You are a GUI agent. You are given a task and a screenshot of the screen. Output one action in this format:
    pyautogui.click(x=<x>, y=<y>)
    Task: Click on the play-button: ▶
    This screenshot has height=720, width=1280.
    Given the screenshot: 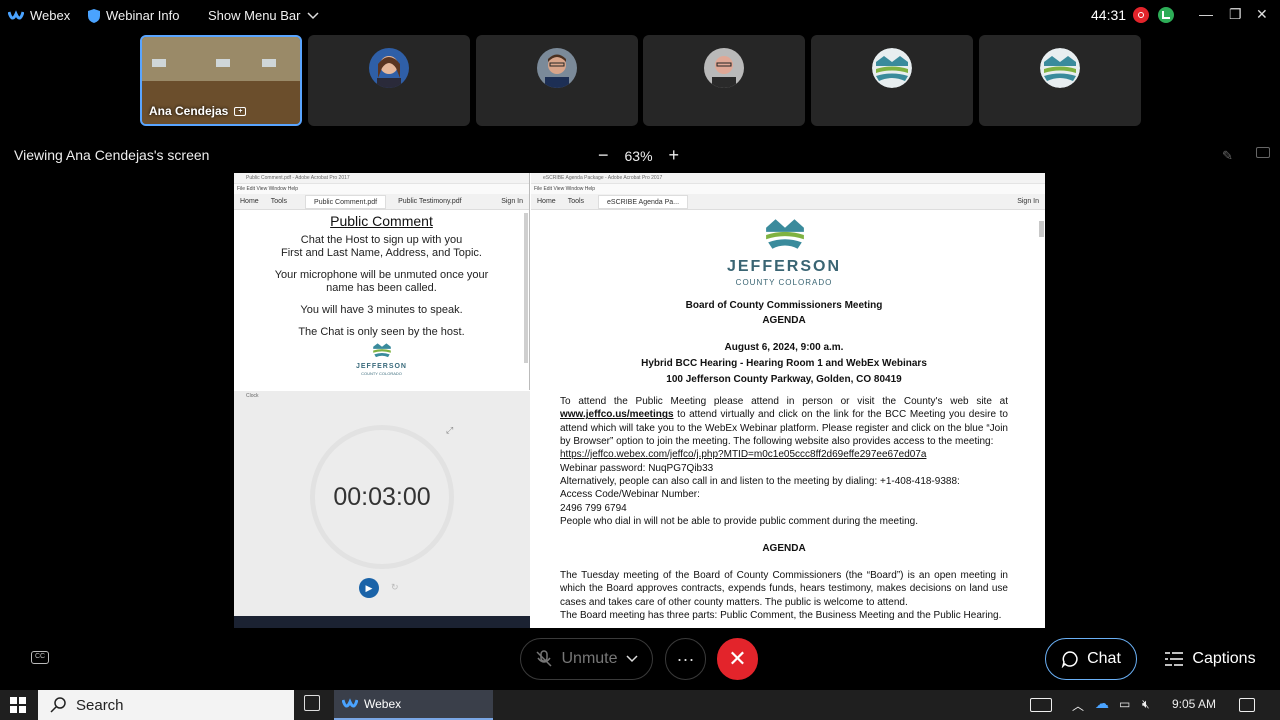 What is the action you would take?
    pyautogui.click(x=369, y=588)
    